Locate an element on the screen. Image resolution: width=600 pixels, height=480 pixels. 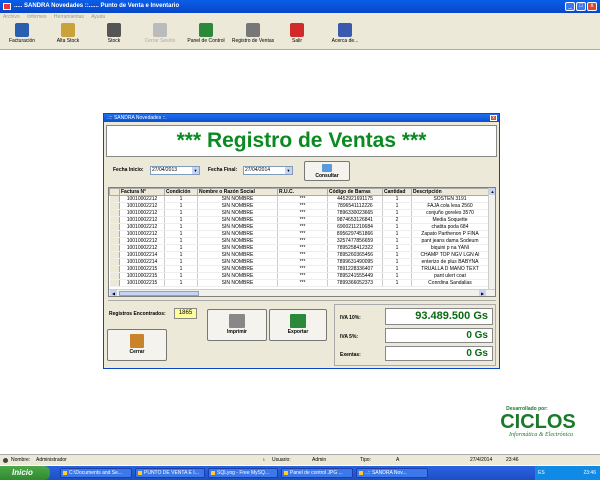
salir-button: Salir is located at coordinates (297, 36).